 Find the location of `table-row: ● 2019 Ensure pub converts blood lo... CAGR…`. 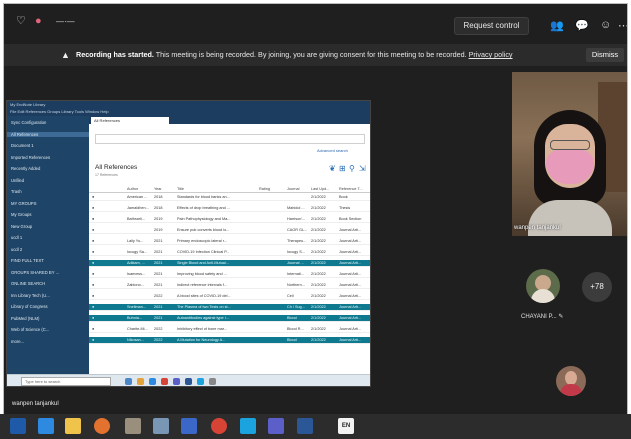

table-row: ● 2019 Ensure pub converts blood lo... CAGR… is located at coordinates (229, 230).